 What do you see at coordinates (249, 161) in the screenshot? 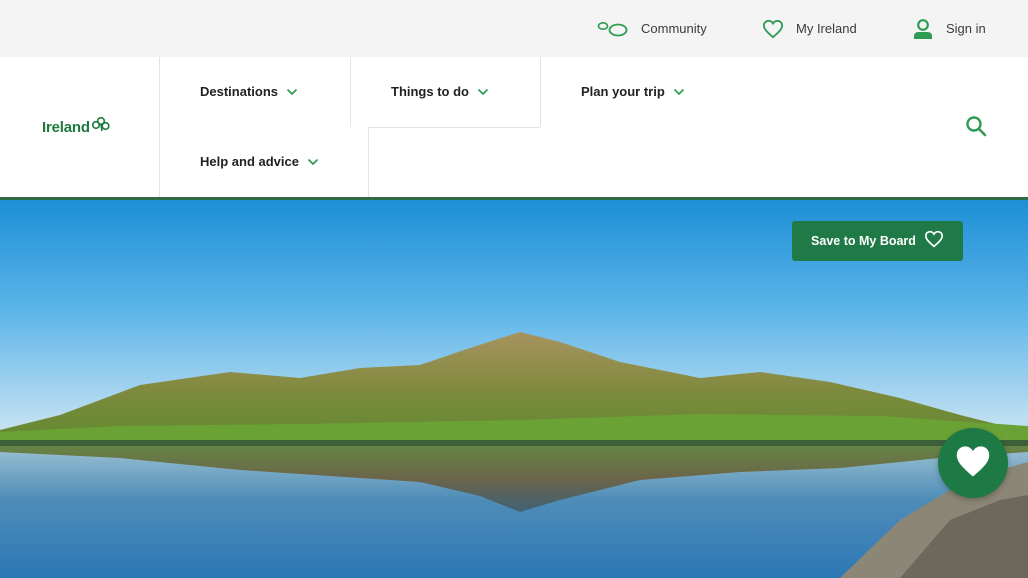
I see `nav-label: Help and advice` at bounding box center [249, 161].